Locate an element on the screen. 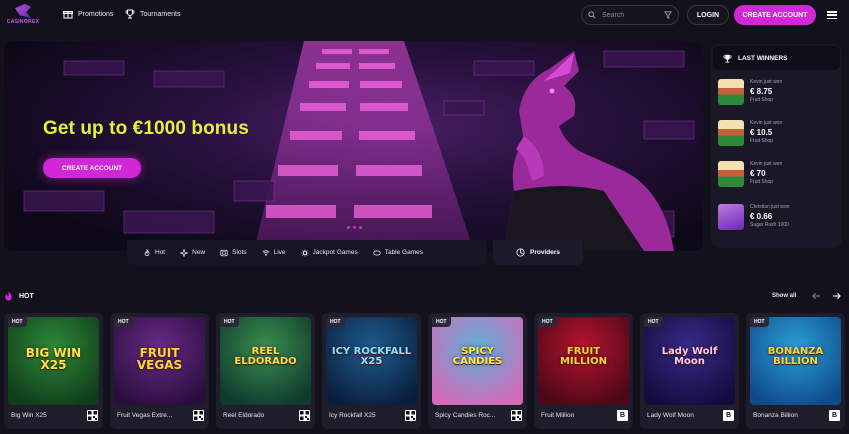 The width and height of the screenshot is (849, 434). game-logo-text: Lady Wolf Moon is located at coordinates (689, 356).